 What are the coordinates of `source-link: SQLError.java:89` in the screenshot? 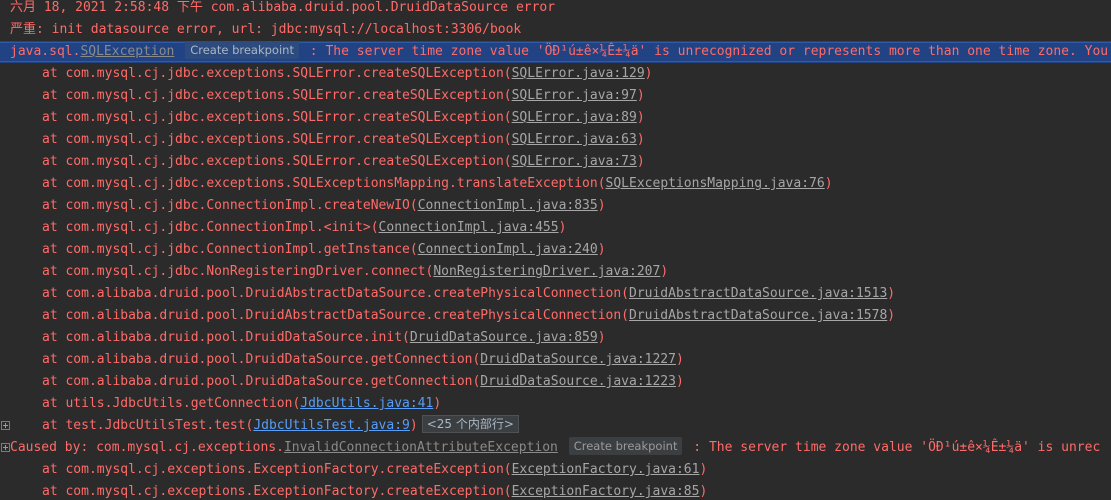 It's located at (574, 117).